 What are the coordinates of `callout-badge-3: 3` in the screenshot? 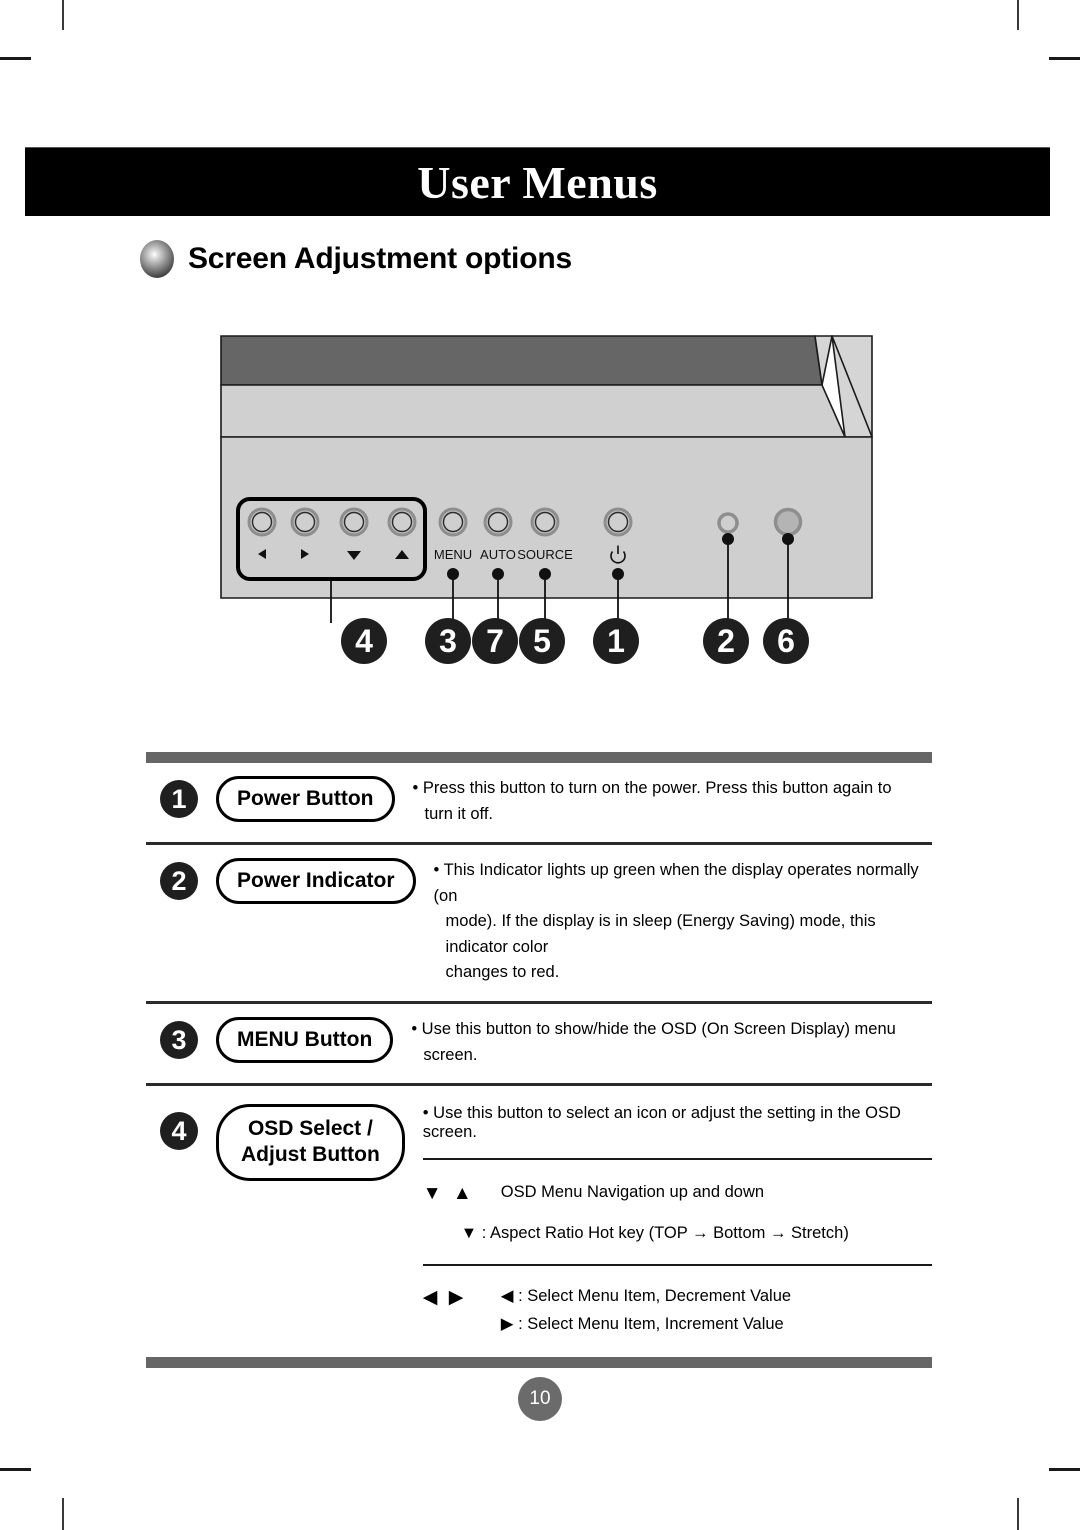 It's located at (448, 641).